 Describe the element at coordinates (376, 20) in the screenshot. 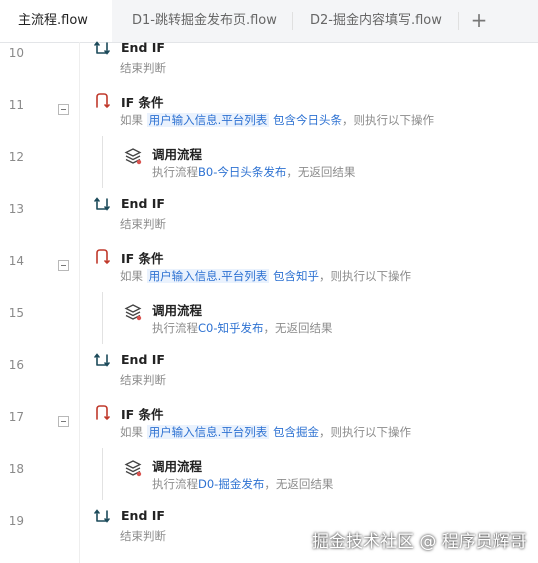

I see `tab-label: D2-掘金内容填写.flow` at that location.